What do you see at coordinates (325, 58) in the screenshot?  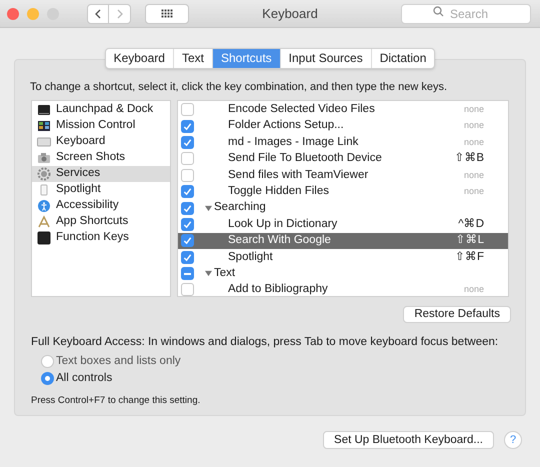 I see `tab: Input Sources` at bounding box center [325, 58].